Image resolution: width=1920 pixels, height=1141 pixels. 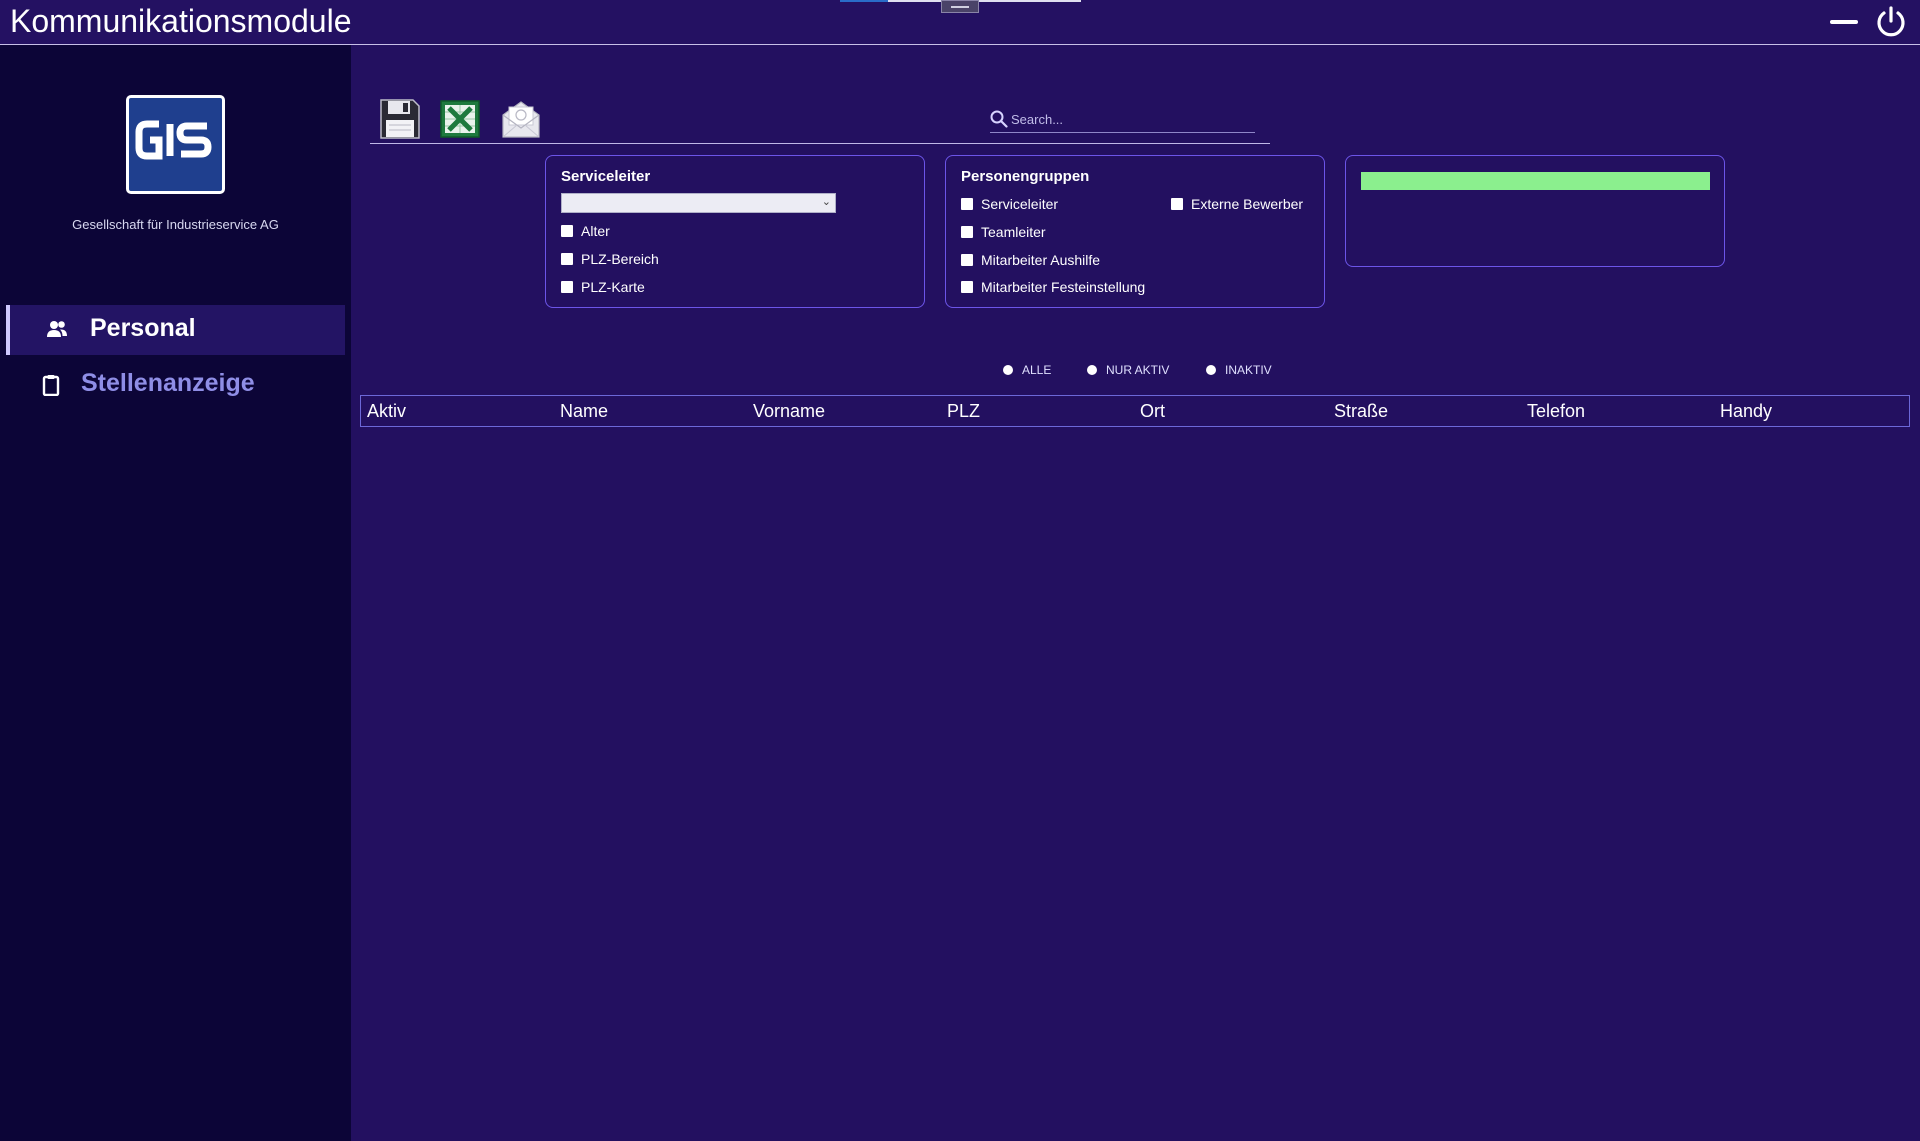 I want to click on checkbox-label: Alter, so click(x=595, y=231).